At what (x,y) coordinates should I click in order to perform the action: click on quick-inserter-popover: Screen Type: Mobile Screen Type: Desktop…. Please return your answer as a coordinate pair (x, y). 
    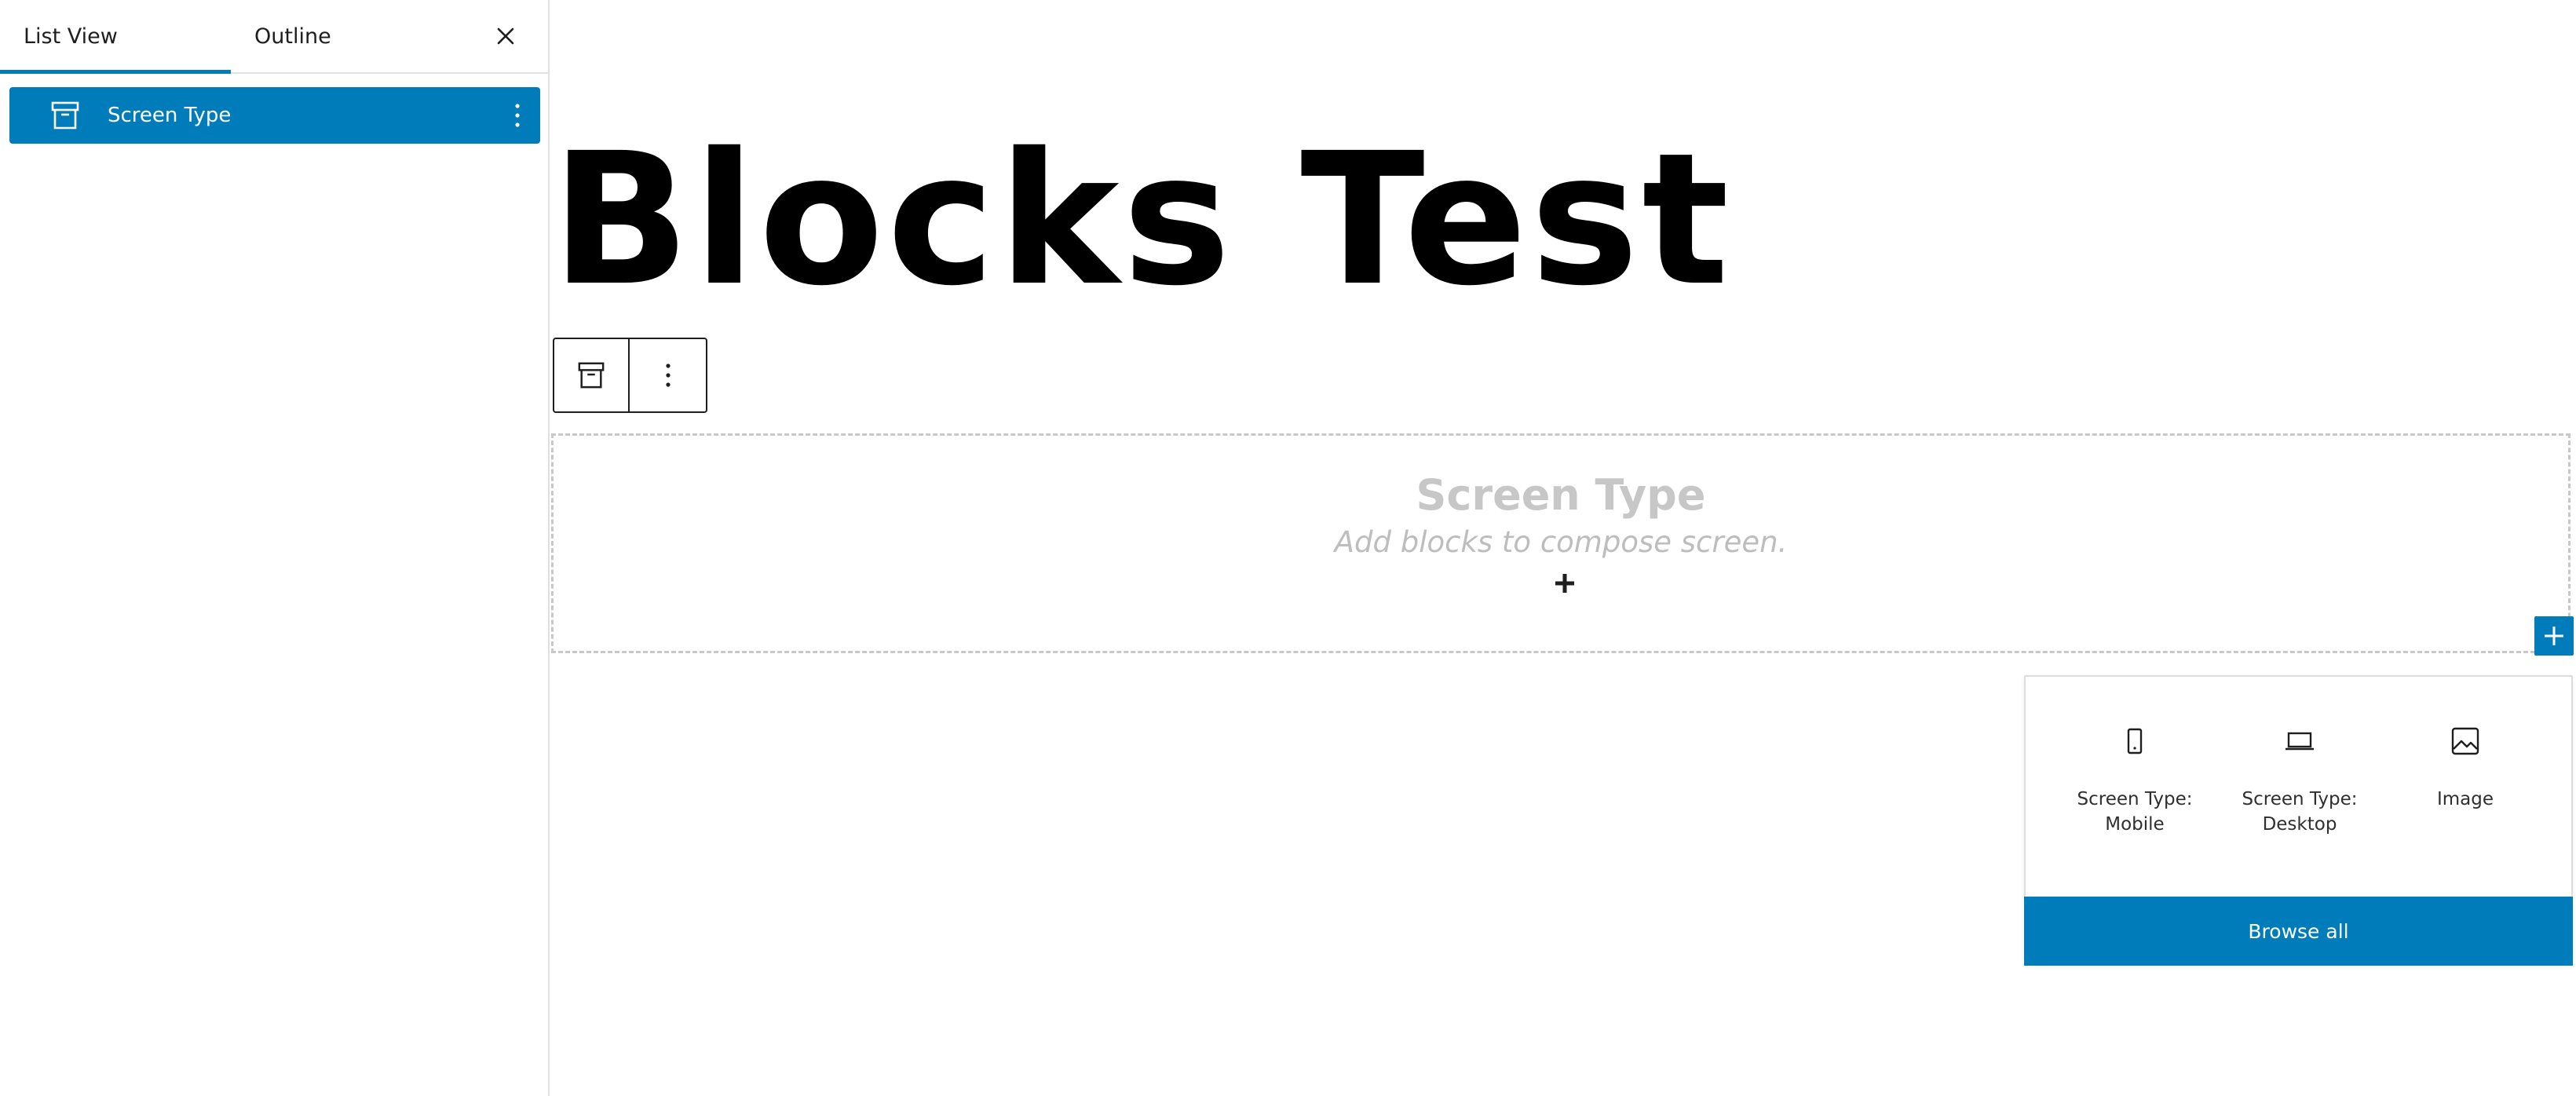
    Looking at the image, I should click on (2299, 820).